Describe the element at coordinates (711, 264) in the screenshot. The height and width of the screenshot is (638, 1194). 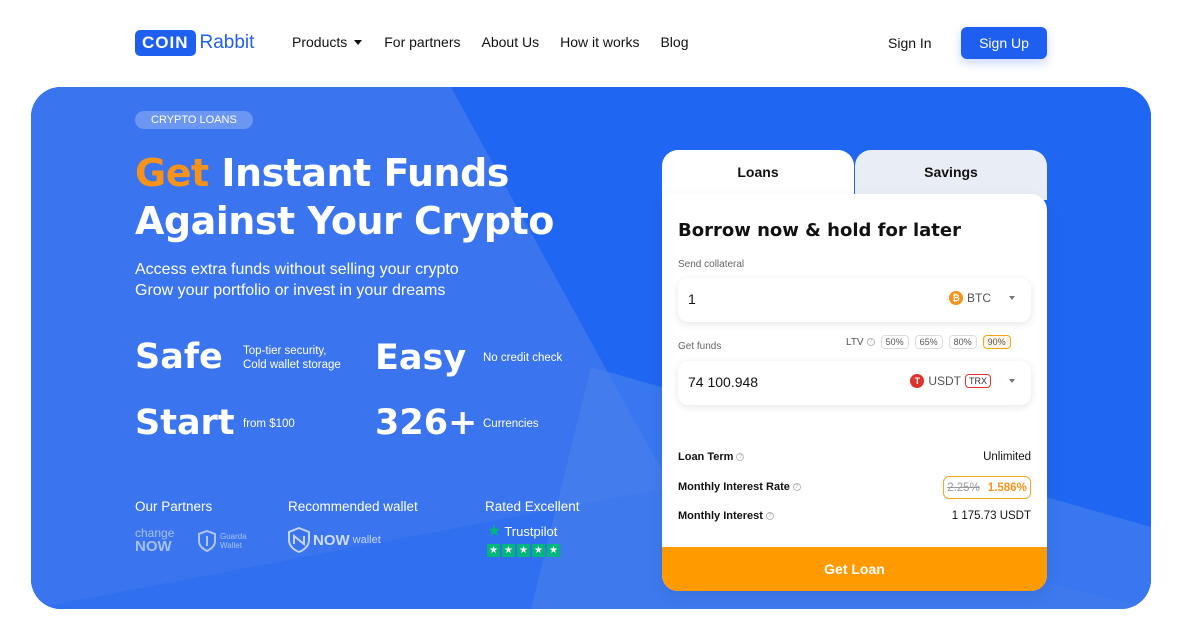
I see `send-collateral-label: Send collateral` at that location.